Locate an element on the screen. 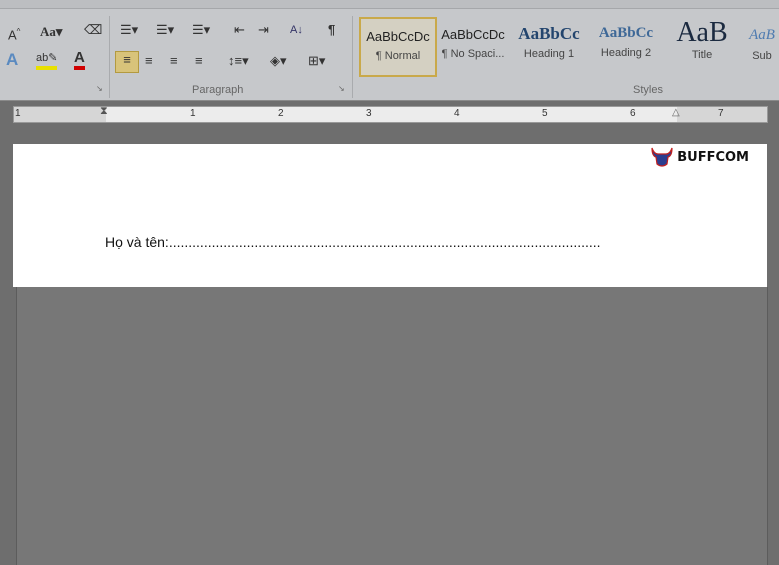 This screenshot has width=779, height=565. change-case-icon: Aa▾ is located at coordinates (51, 32).